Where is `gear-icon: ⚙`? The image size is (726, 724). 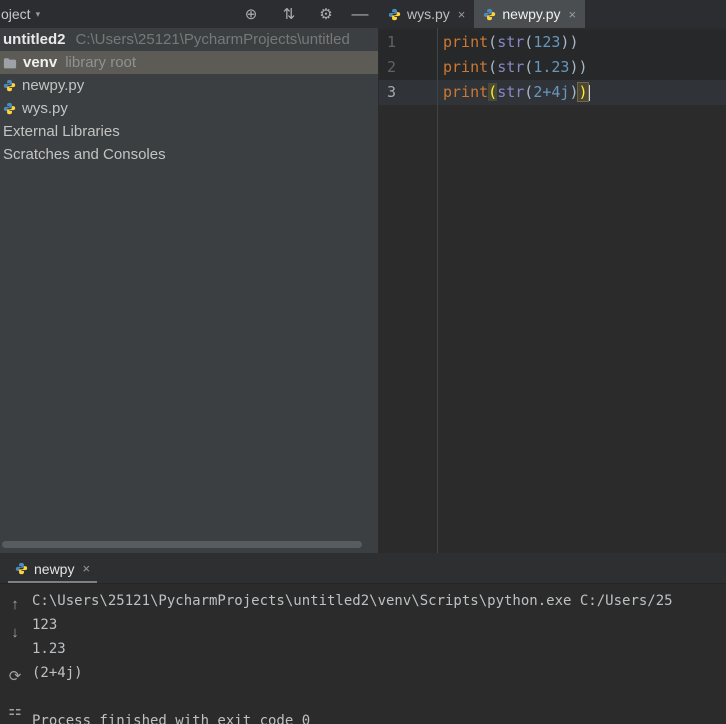 gear-icon: ⚙ is located at coordinates (326, 14).